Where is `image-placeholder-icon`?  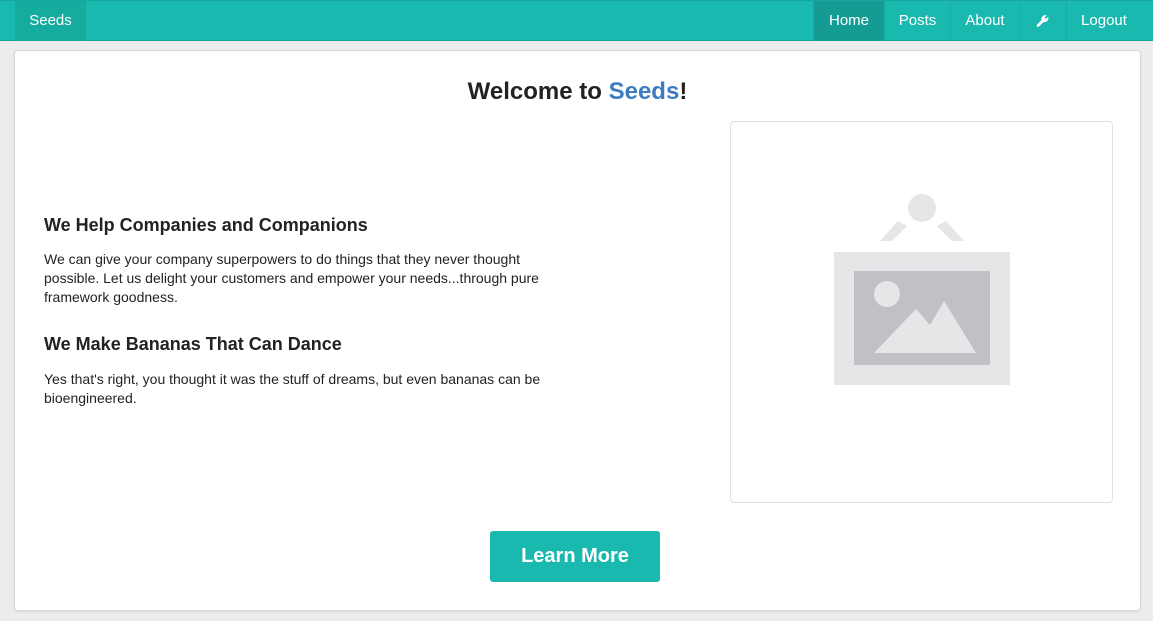 image-placeholder-icon is located at coordinates (922, 289).